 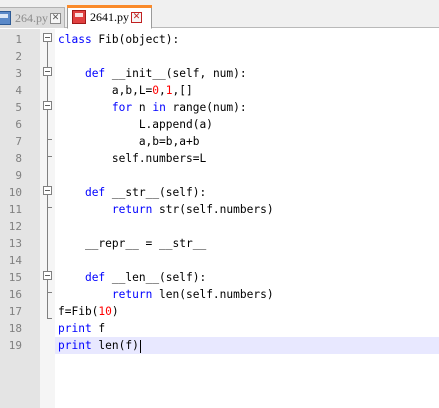 I want to click on python-file-icon, so click(x=5, y=18).